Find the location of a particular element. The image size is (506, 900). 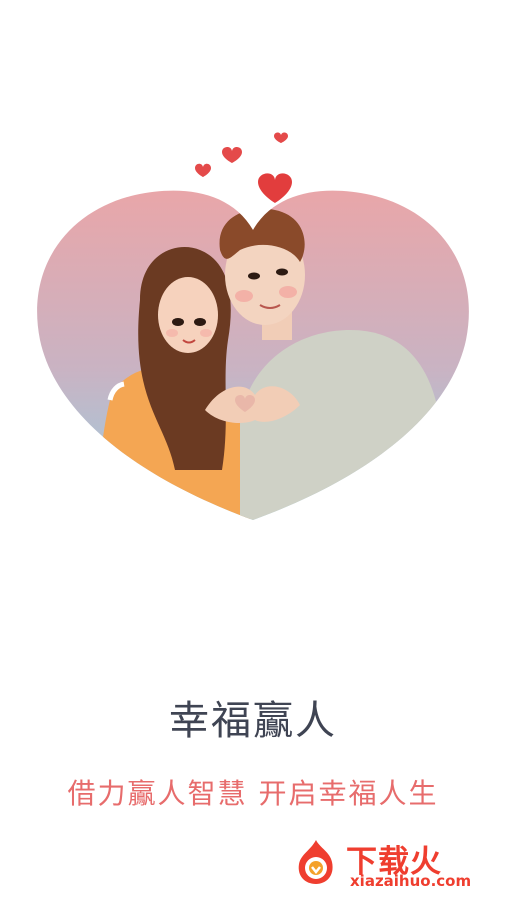

page-title: 幸福鸁人 is located at coordinates (253, 721).